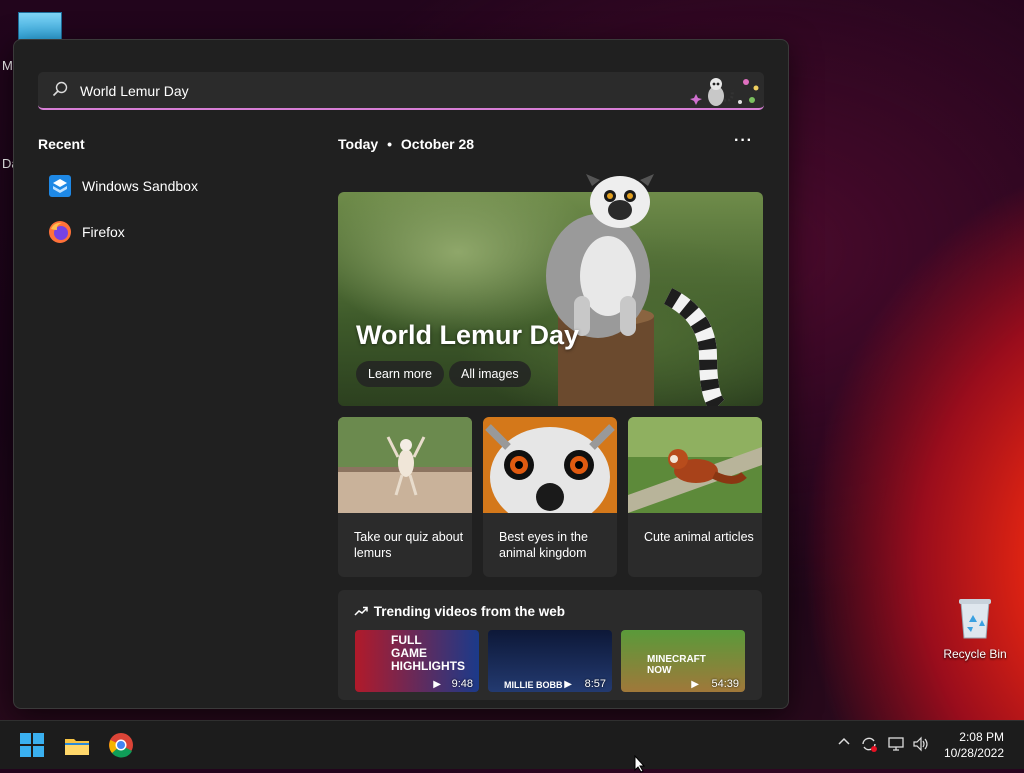 Image resolution: width=1024 pixels, height=773 pixels. I want to click on lemur-face-image, so click(550, 472).